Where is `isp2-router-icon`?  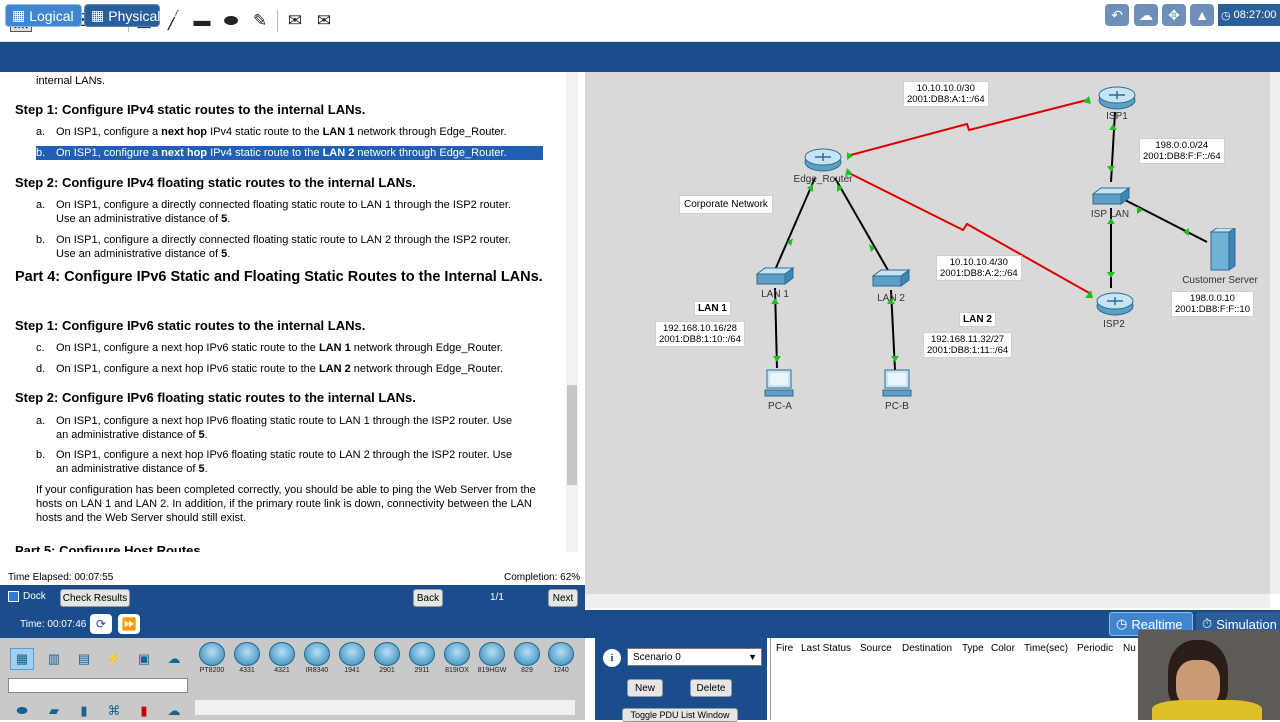 isp2-router-icon is located at coordinates (1115, 304).